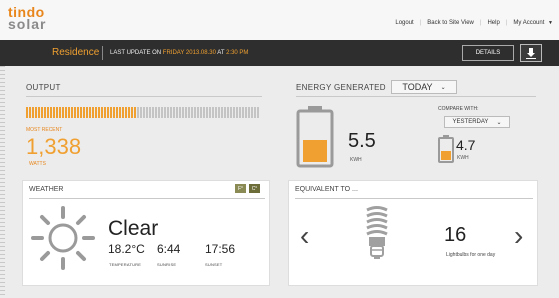 The width and height of the screenshot is (559, 298). I want to click on output-title: OUTPUT, so click(43, 87).